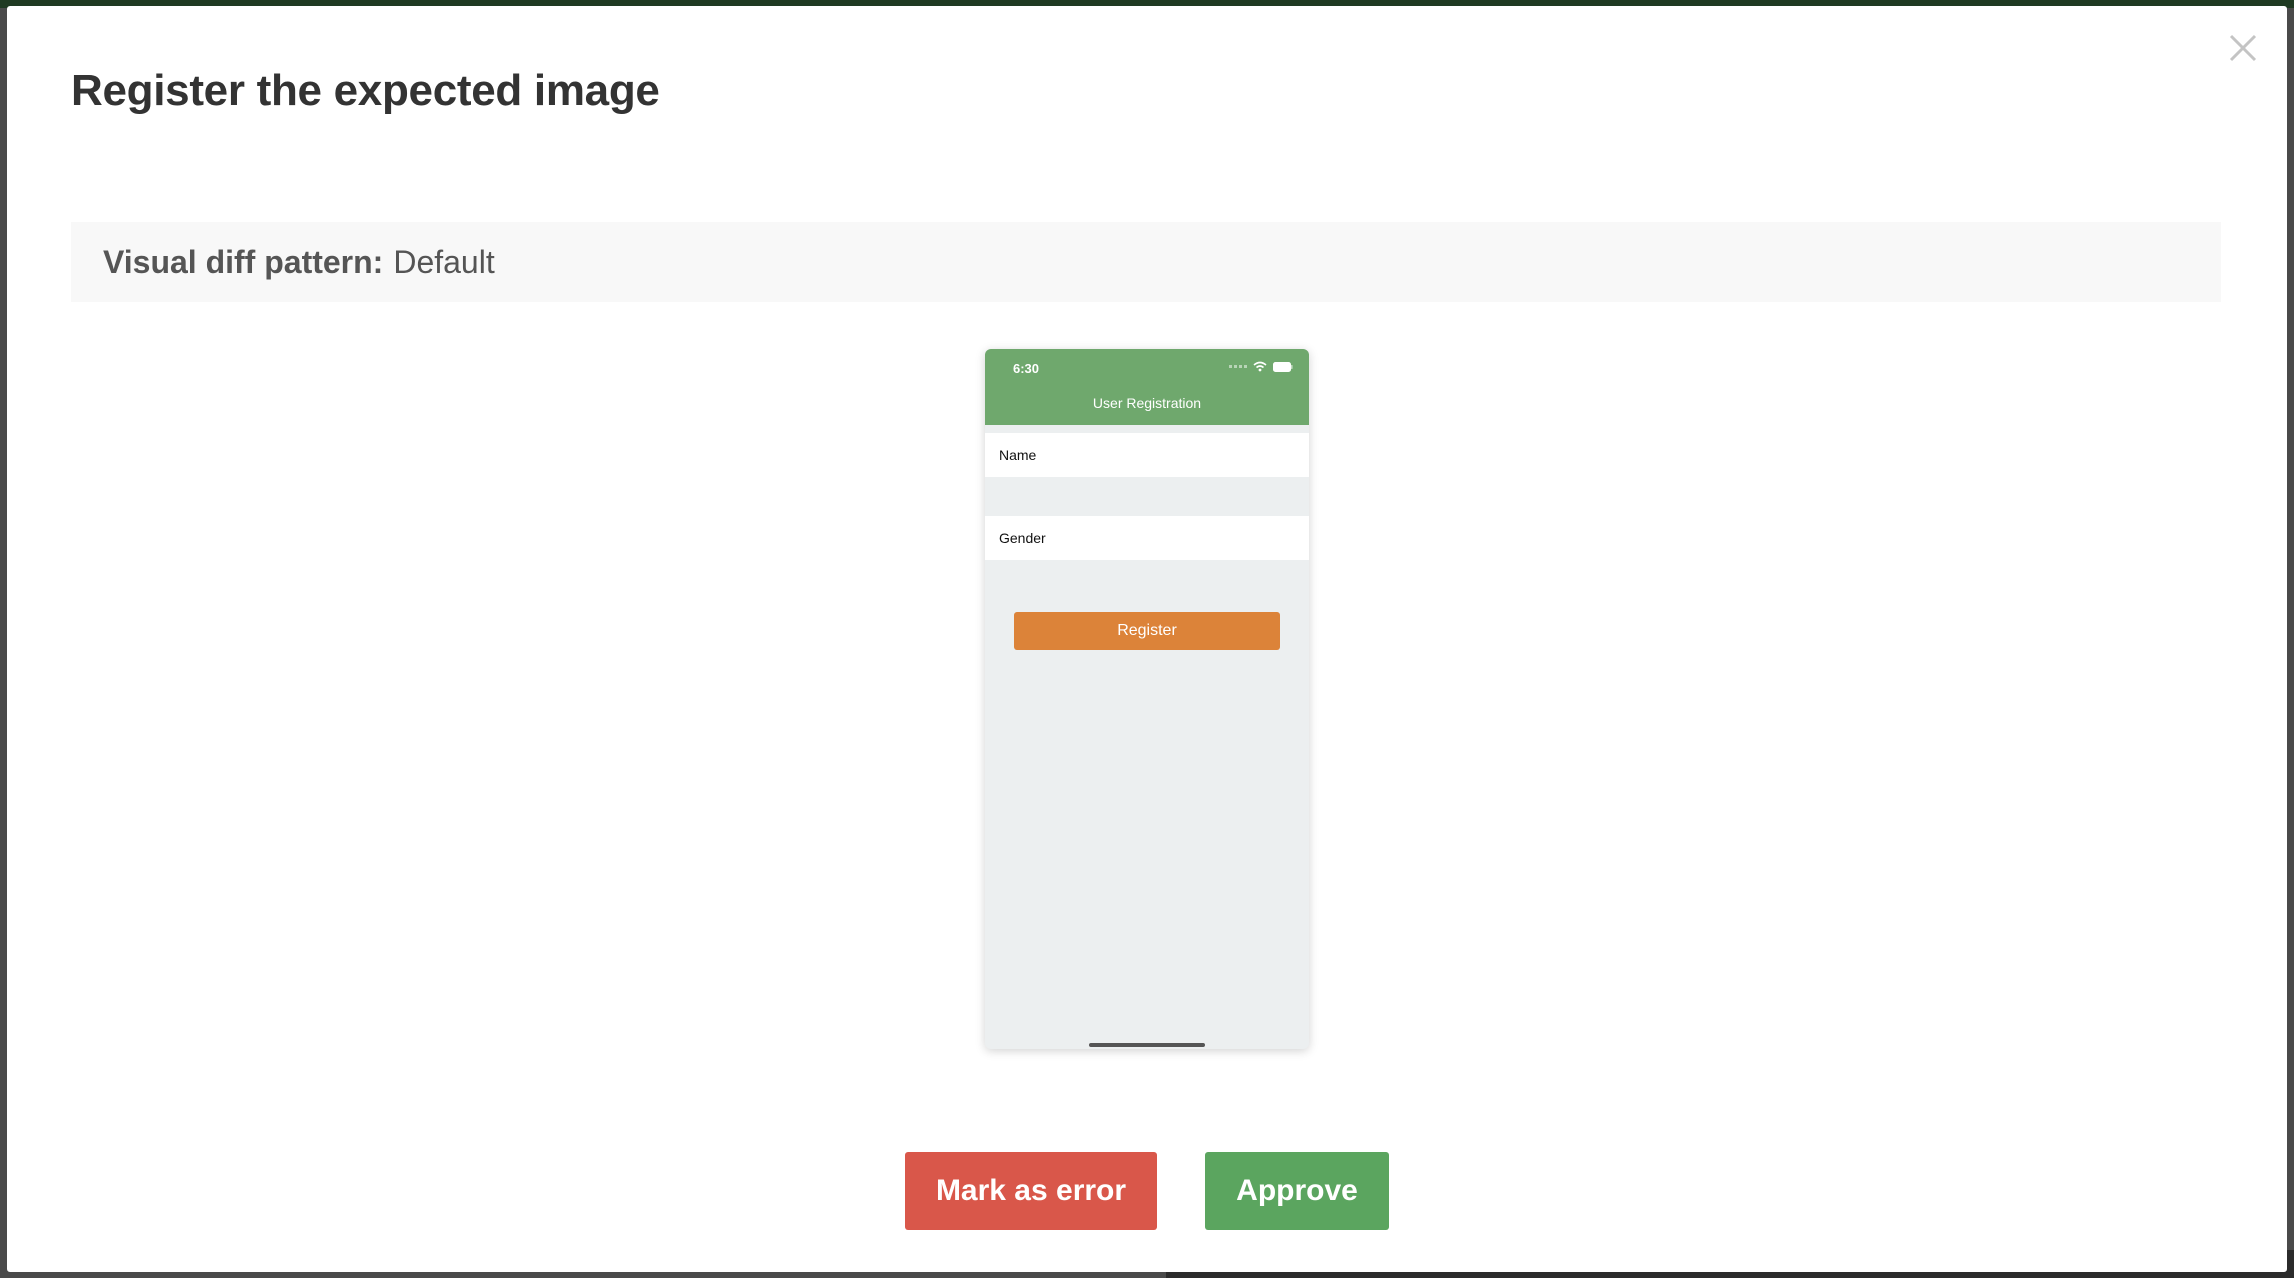 The width and height of the screenshot is (2294, 1278). Describe the element at coordinates (1283, 366) in the screenshot. I see `battery-icon` at that location.